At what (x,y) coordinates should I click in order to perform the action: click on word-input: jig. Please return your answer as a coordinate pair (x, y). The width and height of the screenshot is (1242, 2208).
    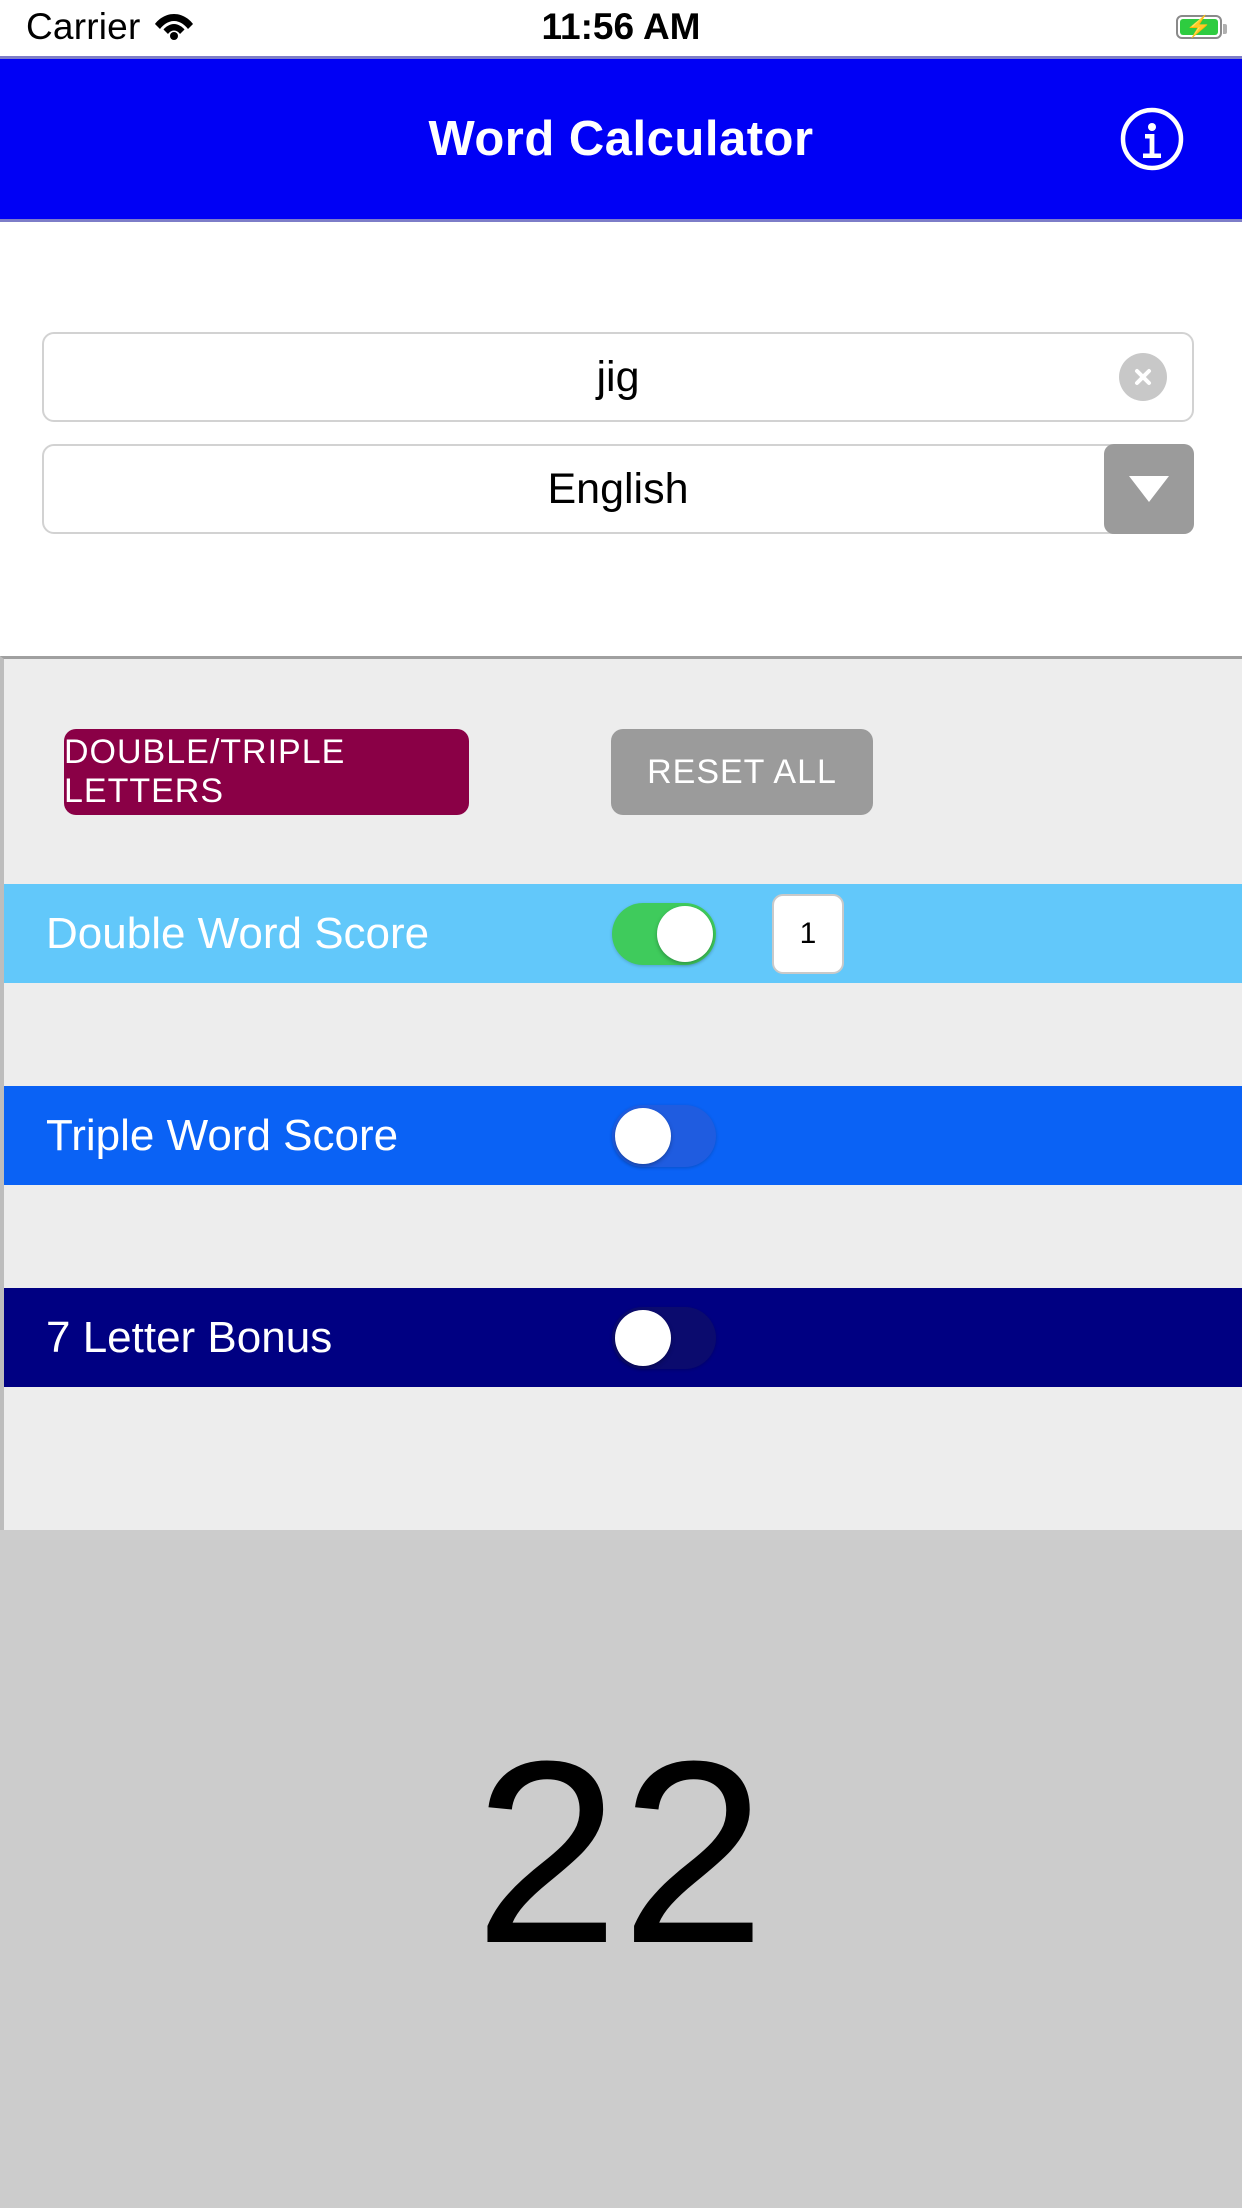
    Looking at the image, I should click on (618, 377).